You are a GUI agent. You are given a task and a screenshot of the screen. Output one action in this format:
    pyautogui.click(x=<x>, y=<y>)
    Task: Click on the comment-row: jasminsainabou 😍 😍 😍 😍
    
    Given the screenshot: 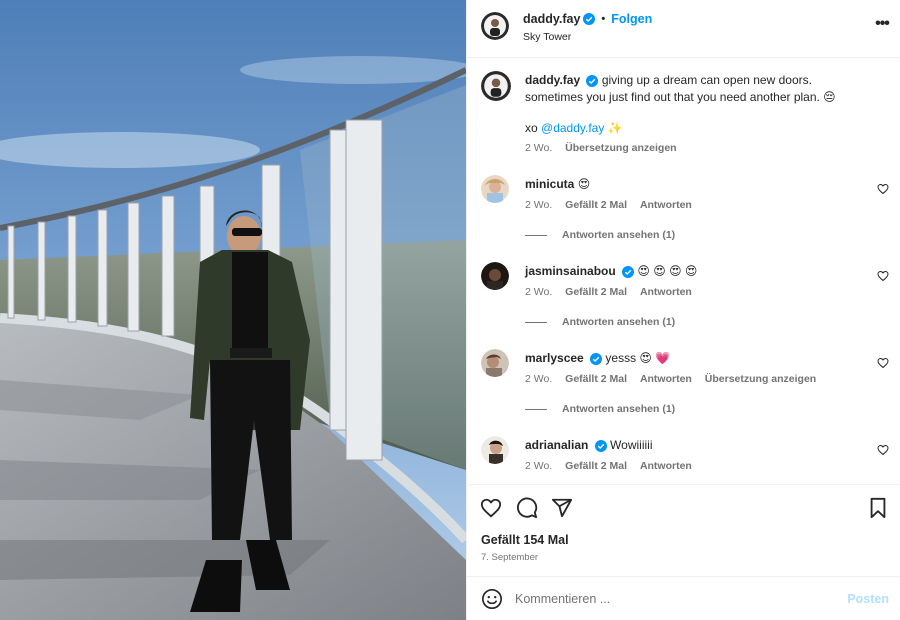 What is the action you would take?
    pyautogui.click(x=695, y=271)
    